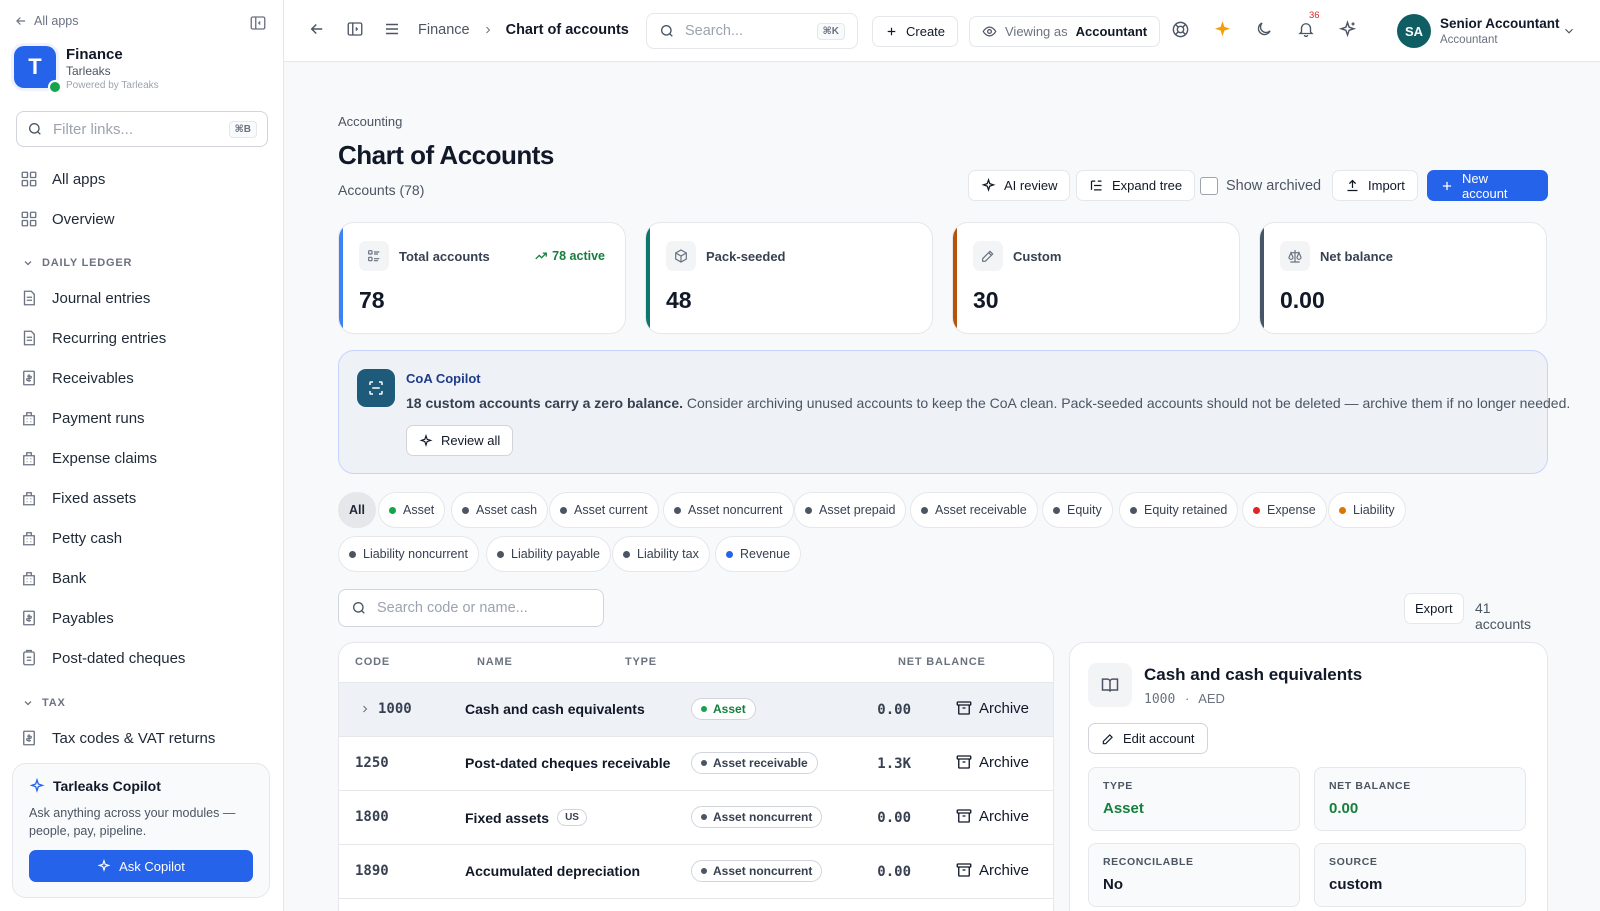  Describe the element at coordinates (500, 510) in the screenshot. I see `filter-chip-asset-cash: Asset cash` at that location.